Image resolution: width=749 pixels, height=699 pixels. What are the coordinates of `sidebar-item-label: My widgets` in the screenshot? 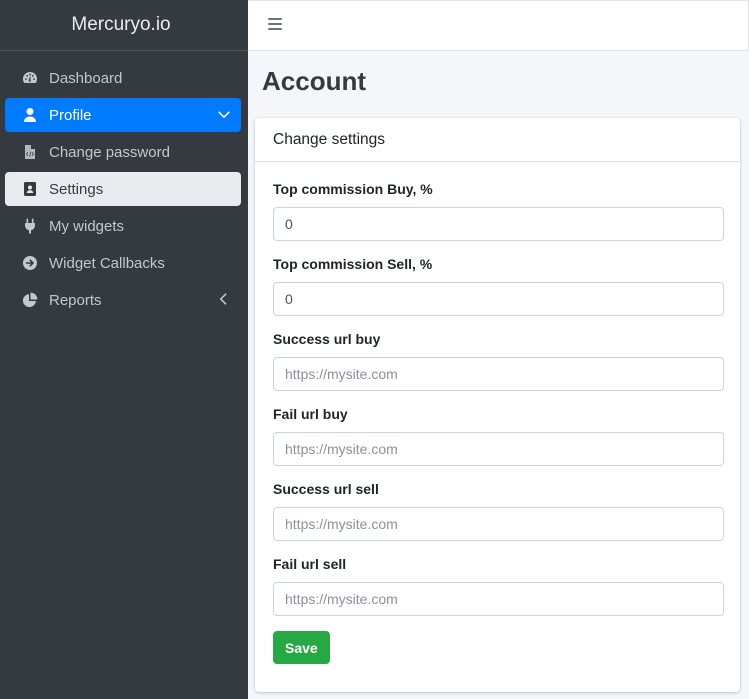 It's located at (87, 226).